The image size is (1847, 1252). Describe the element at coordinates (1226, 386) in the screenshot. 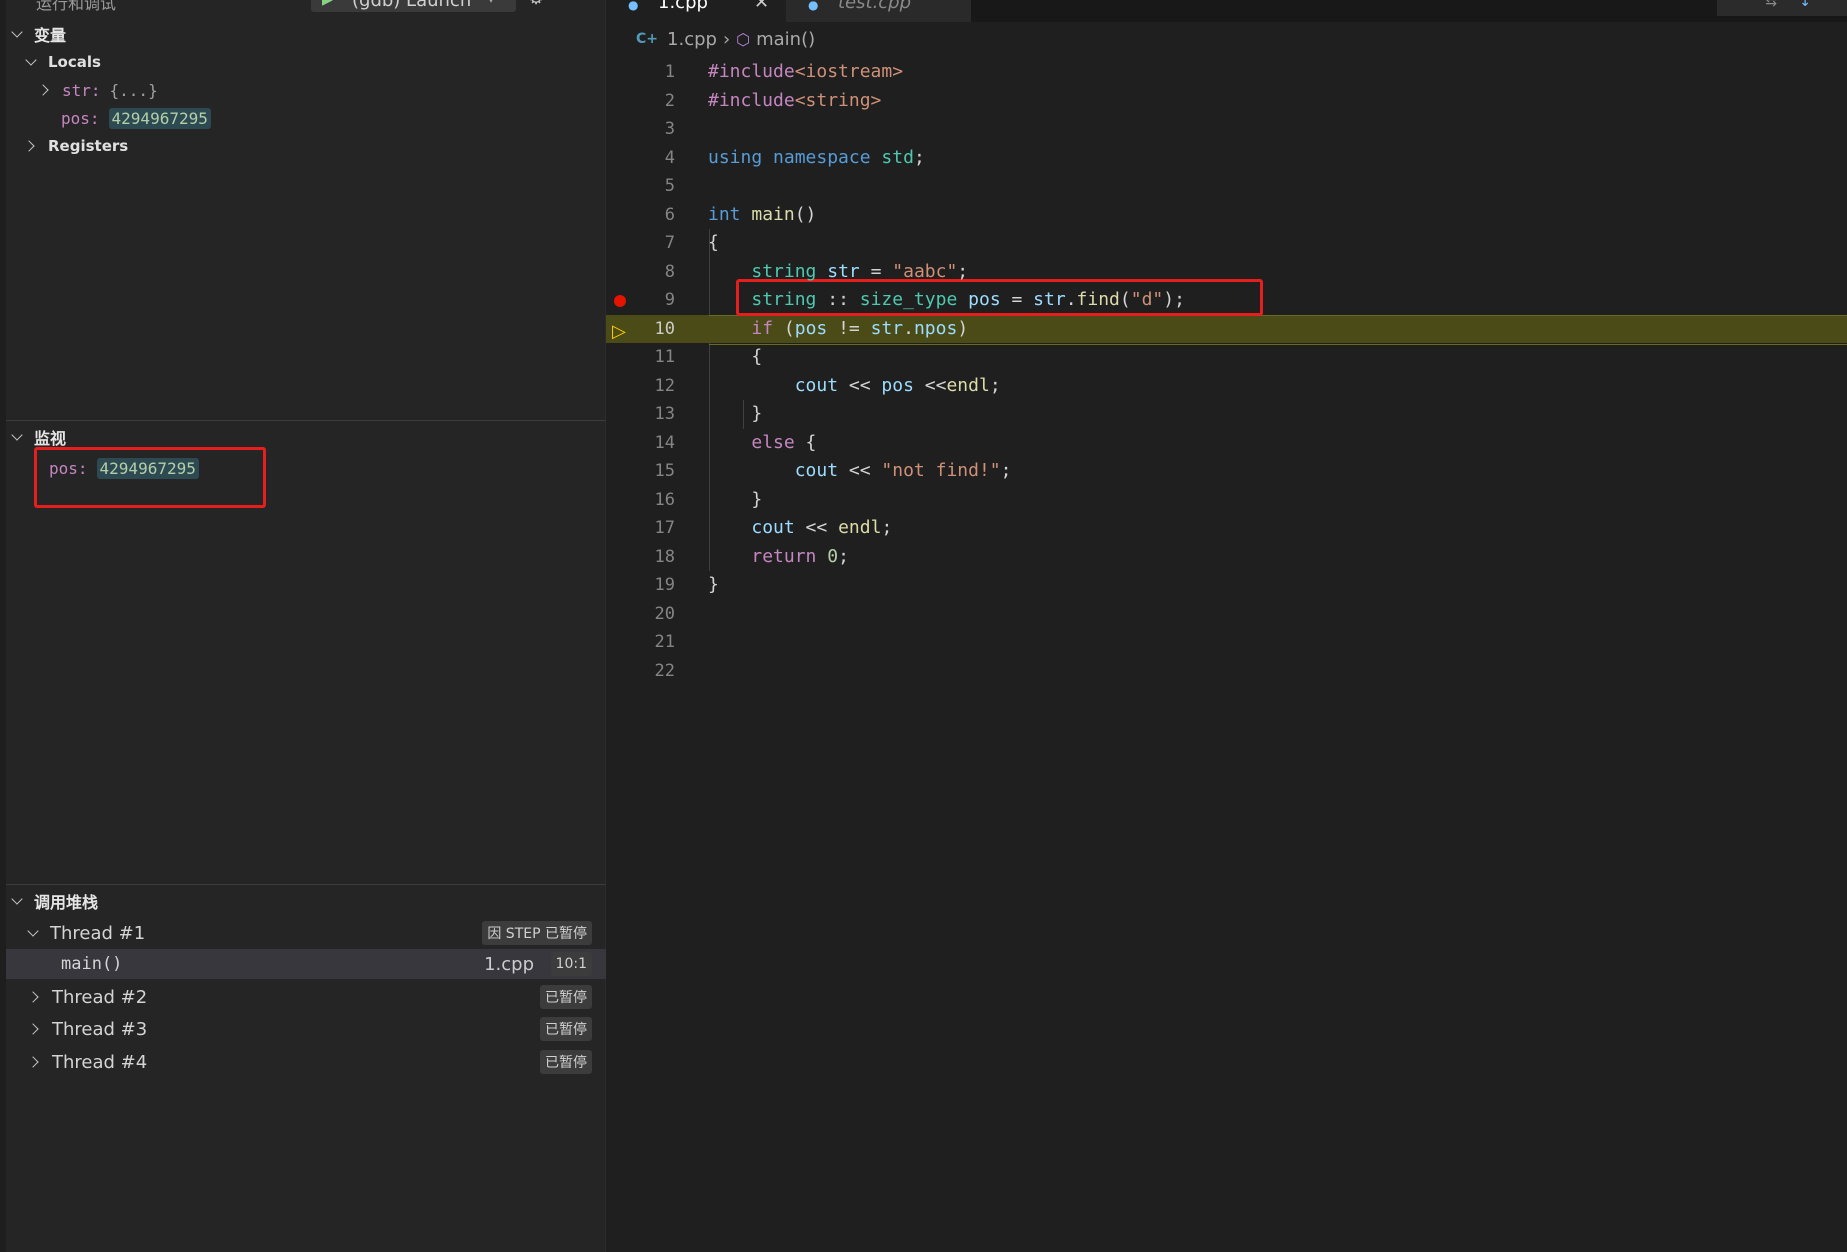

I see `code-line: 12 cout << pos <<endl;` at that location.